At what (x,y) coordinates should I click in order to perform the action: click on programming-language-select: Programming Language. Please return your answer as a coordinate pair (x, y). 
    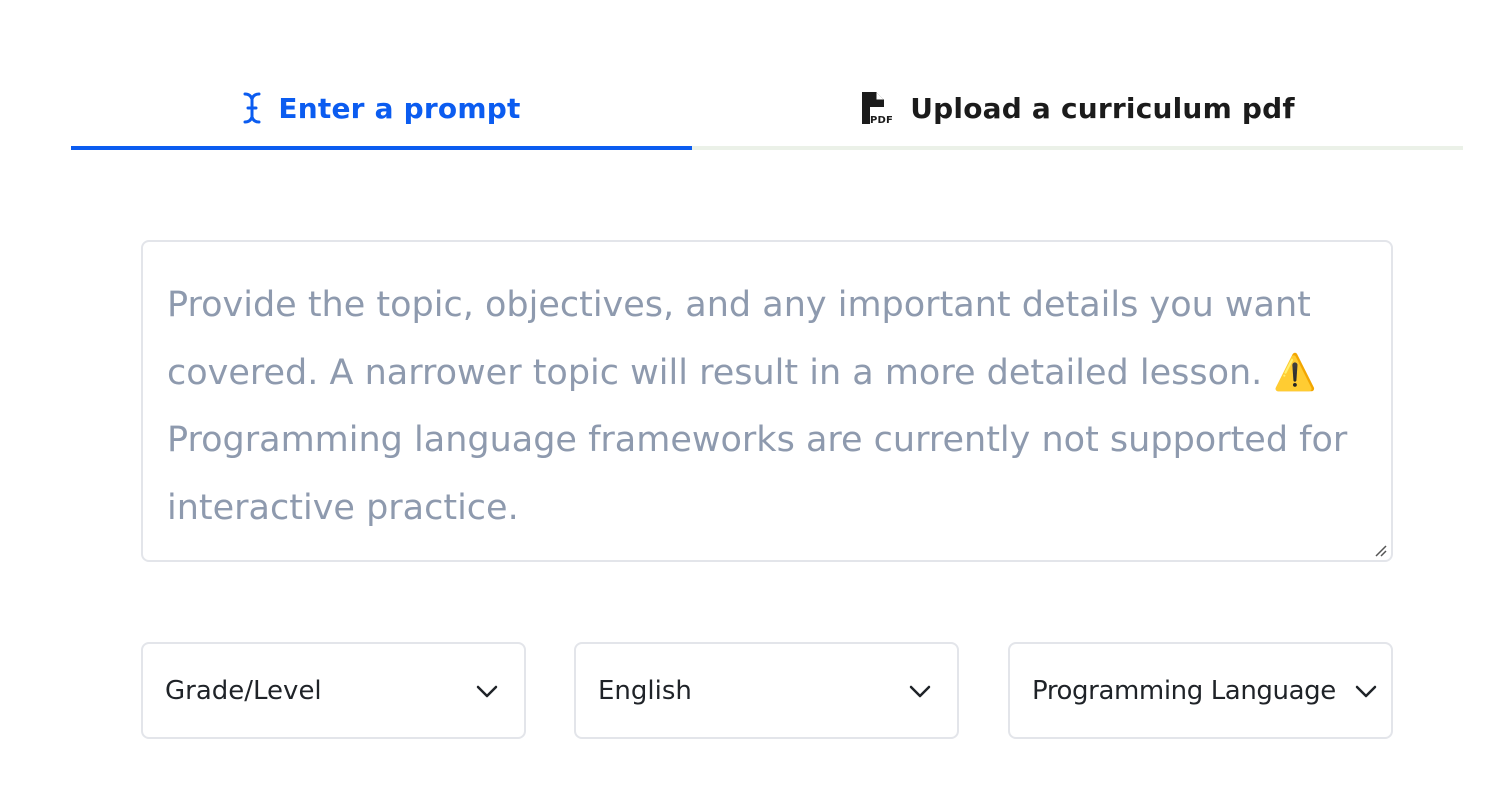
    Looking at the image, I should click on (1200, 690).